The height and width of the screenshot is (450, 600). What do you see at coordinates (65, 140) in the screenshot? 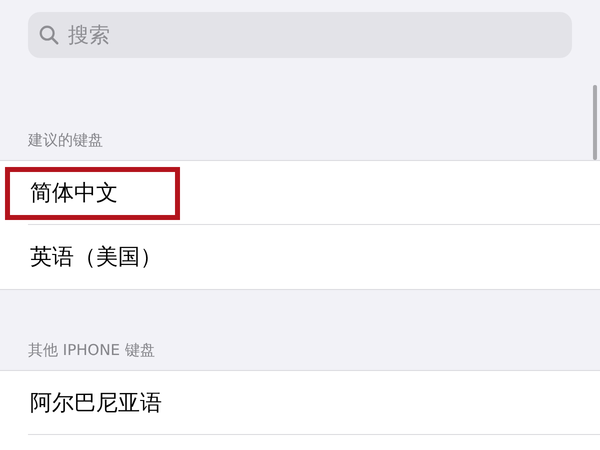
I see `section-header: 建议的键盘` at bounding box center [65, 140].